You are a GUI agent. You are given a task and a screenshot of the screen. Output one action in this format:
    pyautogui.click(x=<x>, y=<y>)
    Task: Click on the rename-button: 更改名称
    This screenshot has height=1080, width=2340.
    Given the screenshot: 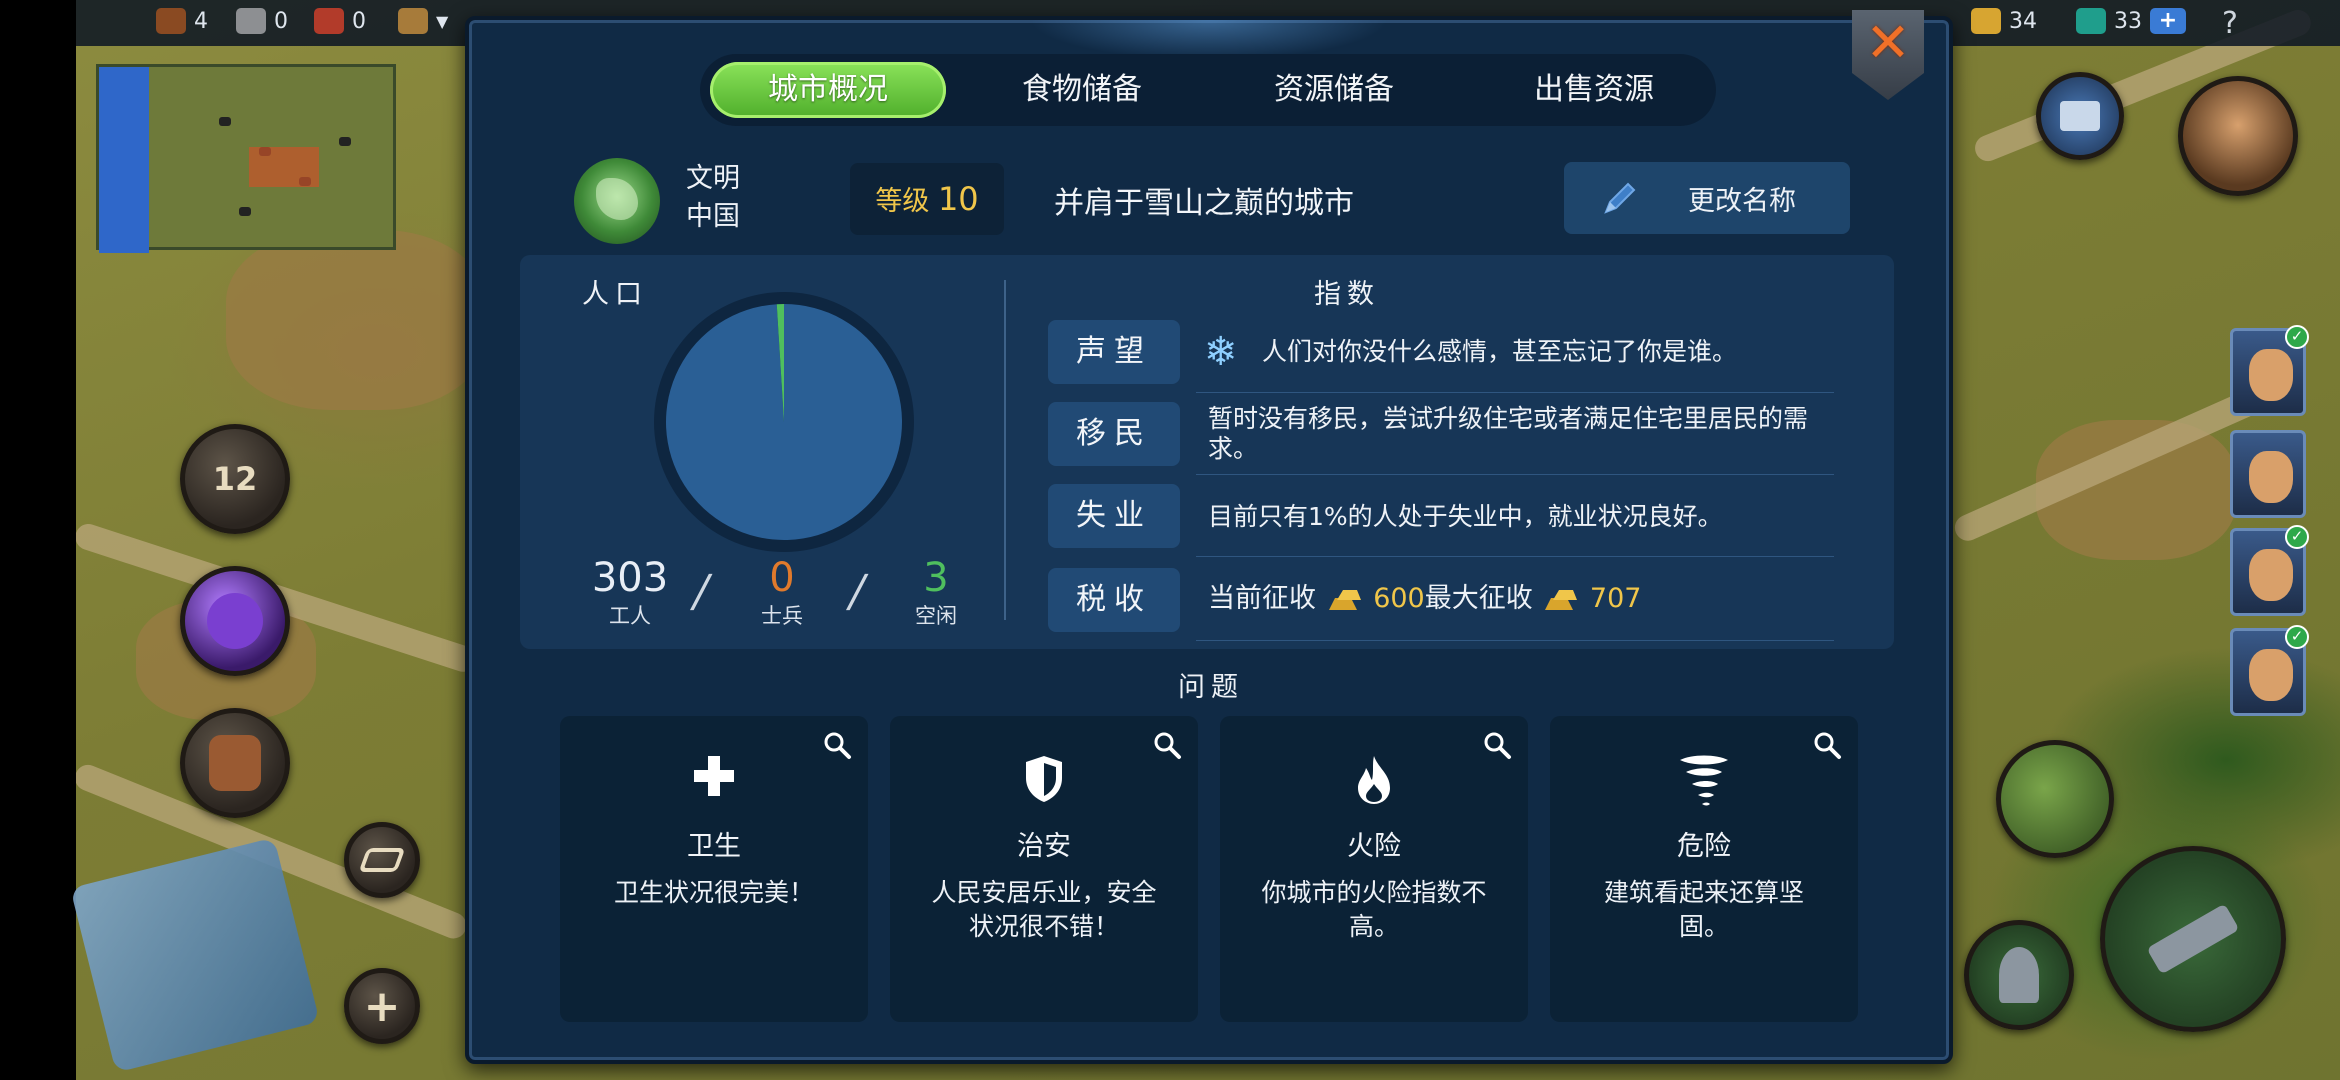 What is the action you would take?
    pyautogui.click(x=1707, y=198)
    